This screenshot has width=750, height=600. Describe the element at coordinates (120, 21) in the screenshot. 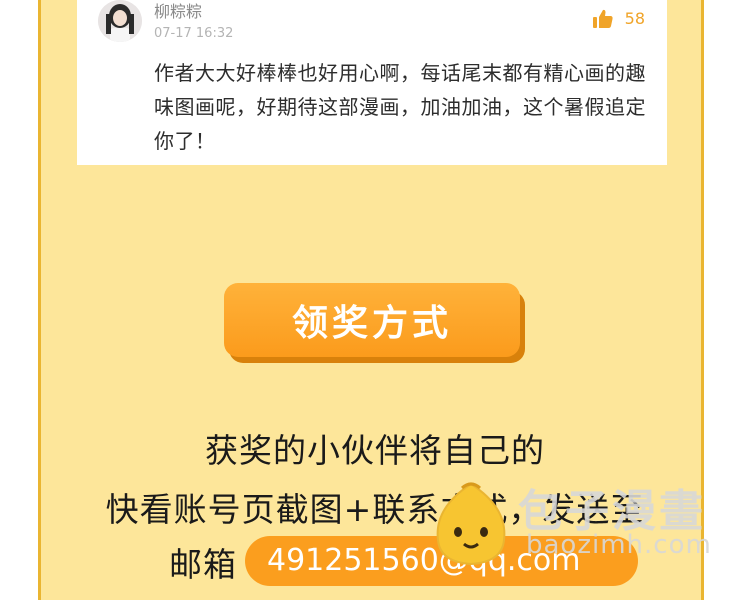

I see `avatar` at that location.